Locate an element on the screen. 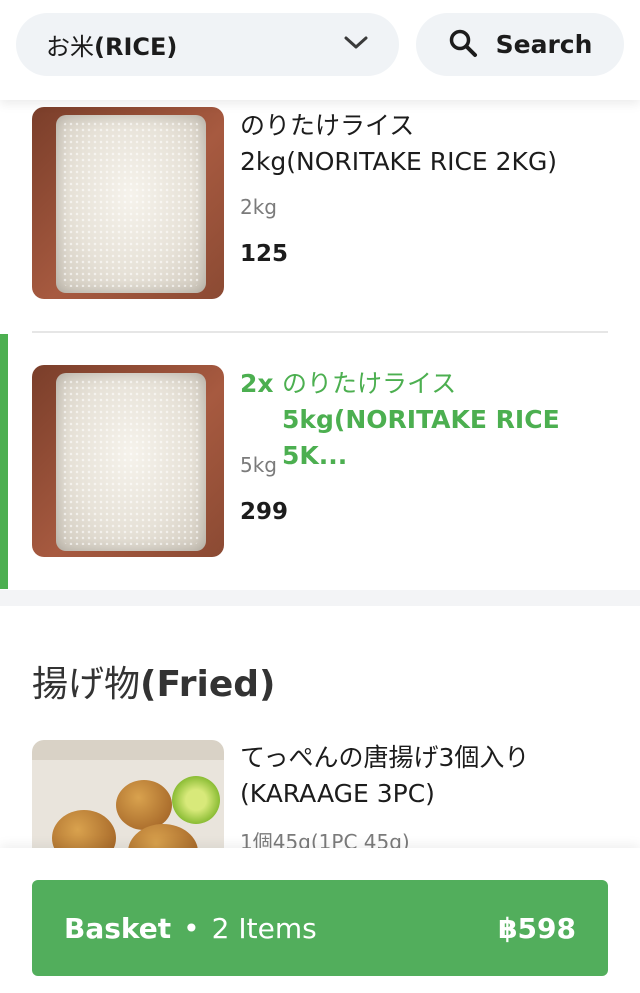  section-gap is located at coordinates (320, 598).